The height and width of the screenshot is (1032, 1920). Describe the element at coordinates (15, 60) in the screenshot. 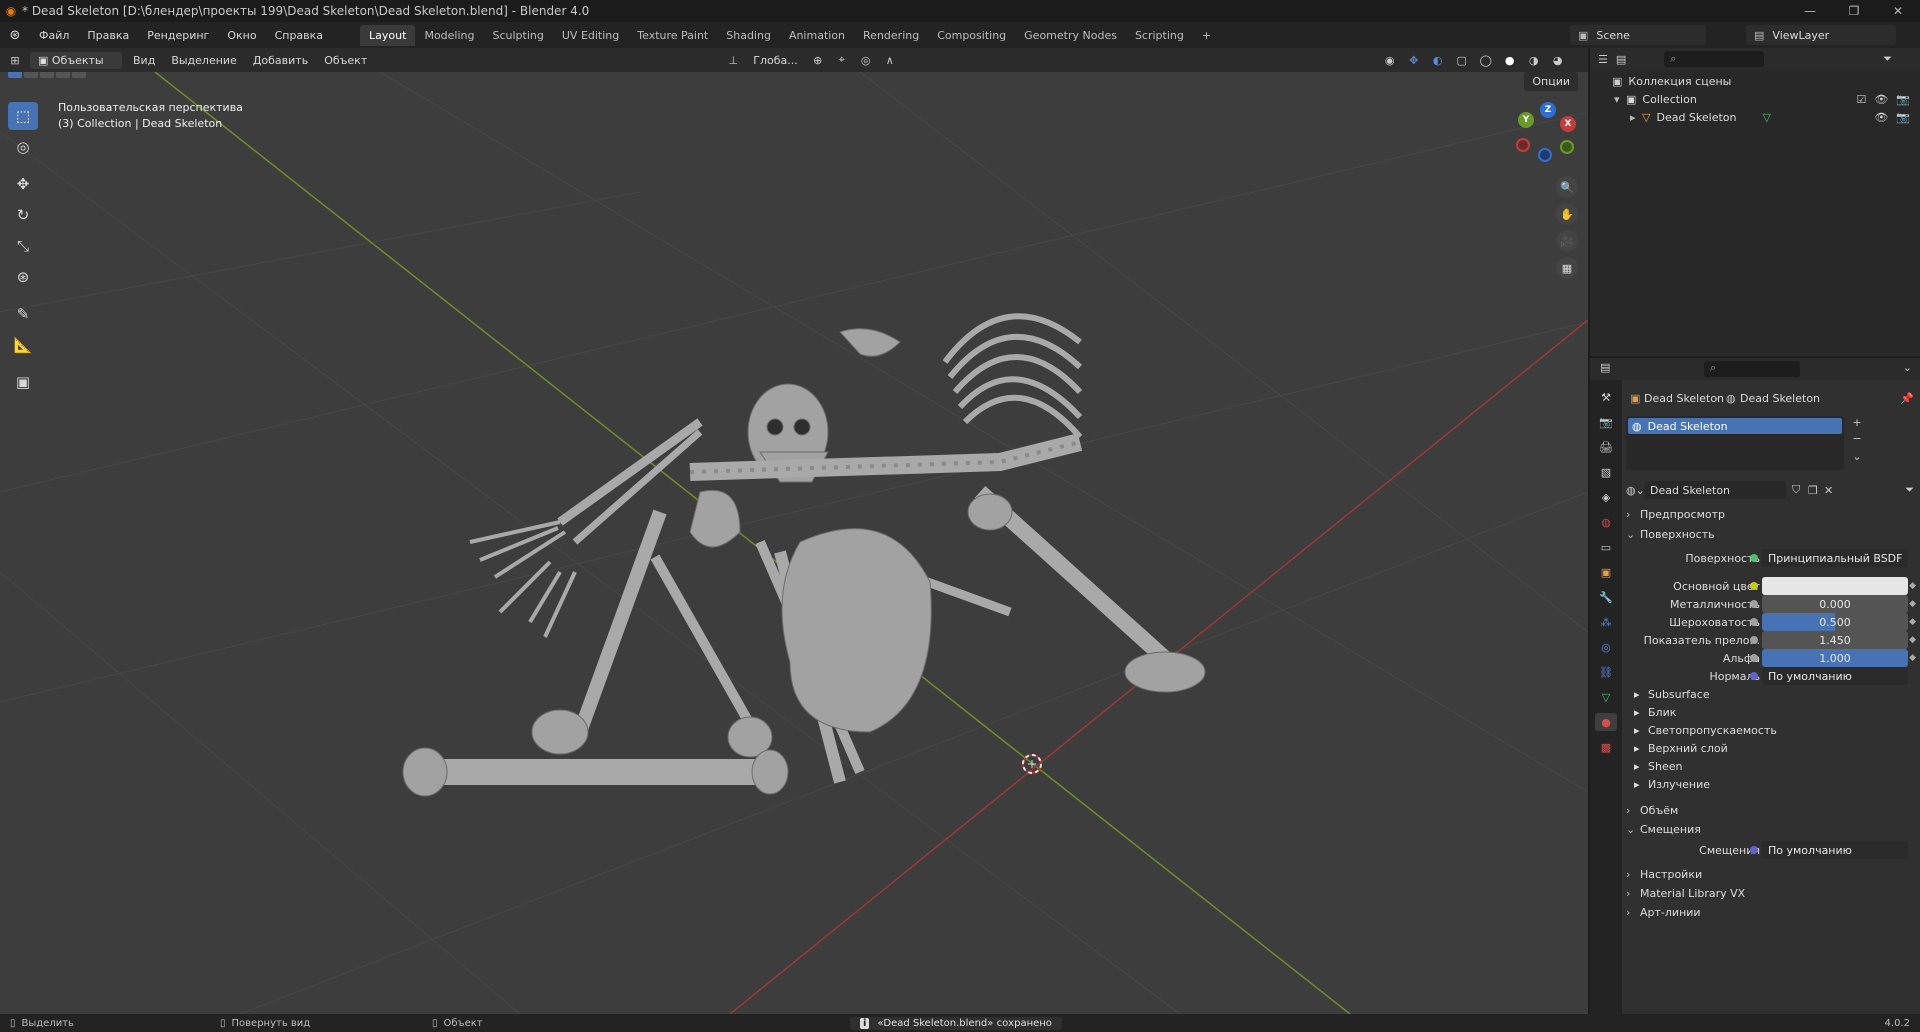

I see `editor-type-icon: ⊞` at that location.